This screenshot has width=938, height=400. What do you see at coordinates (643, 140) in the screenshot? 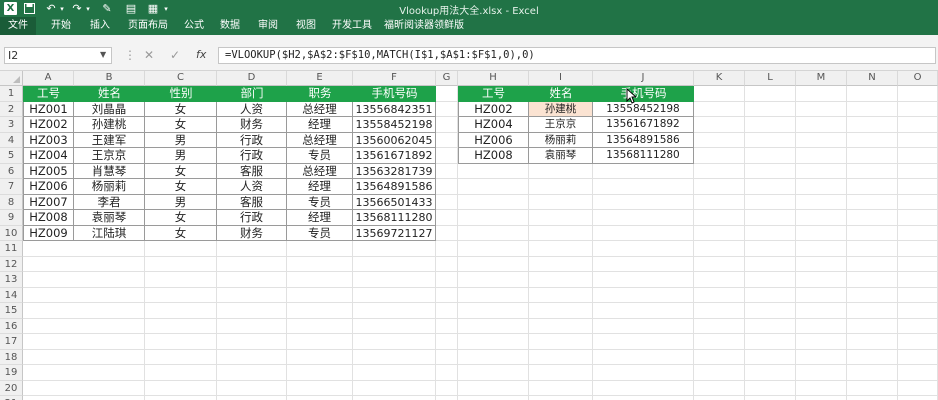
I see `lookup-cell: 13564891586` at bounding box center [643, 140].